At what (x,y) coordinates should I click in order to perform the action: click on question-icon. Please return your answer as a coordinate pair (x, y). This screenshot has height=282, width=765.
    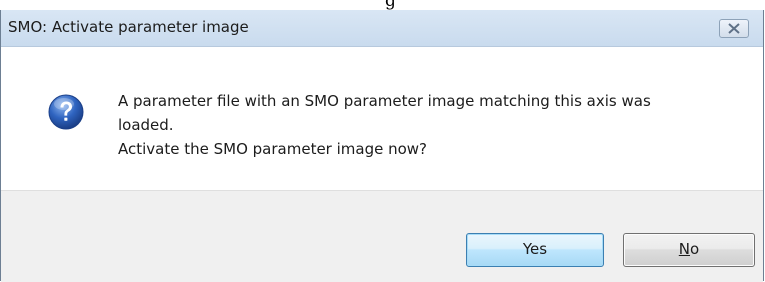
    Looking at the image, I should click on (66, 112).